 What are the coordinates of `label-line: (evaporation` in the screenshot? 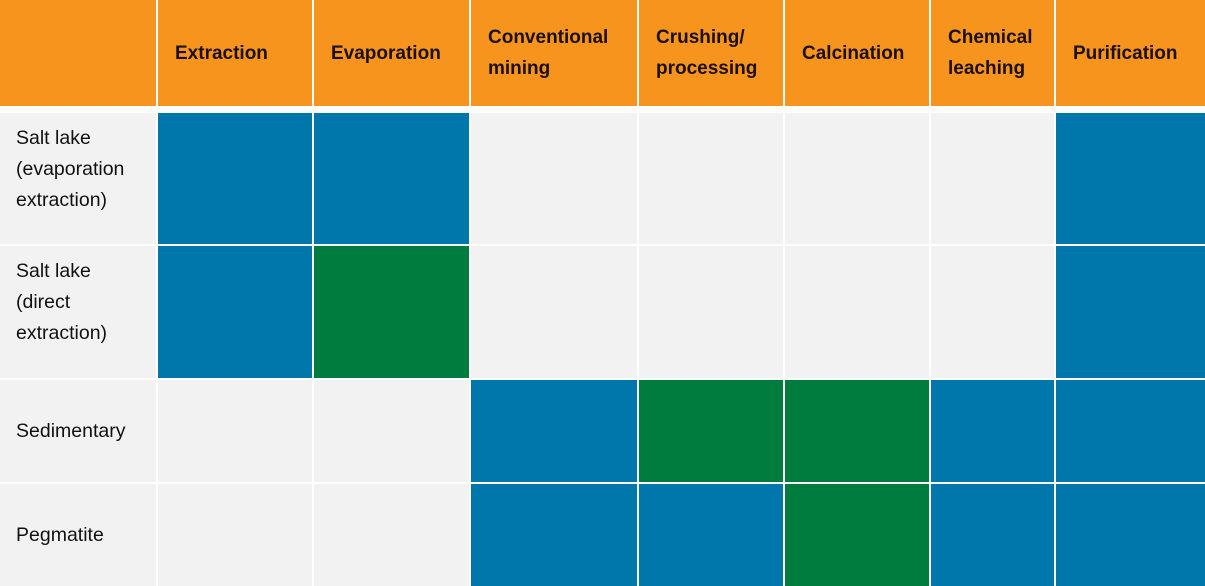 It's located at (70, 169).